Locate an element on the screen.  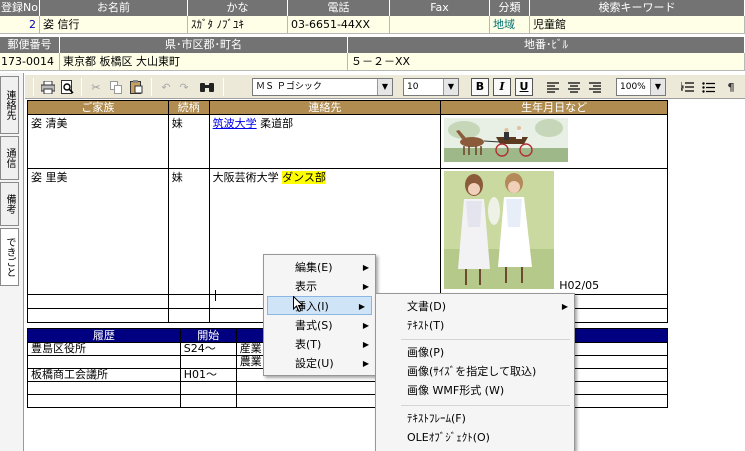
history-org-cell: 豊島区役所 is located at coordinates (104, 349).